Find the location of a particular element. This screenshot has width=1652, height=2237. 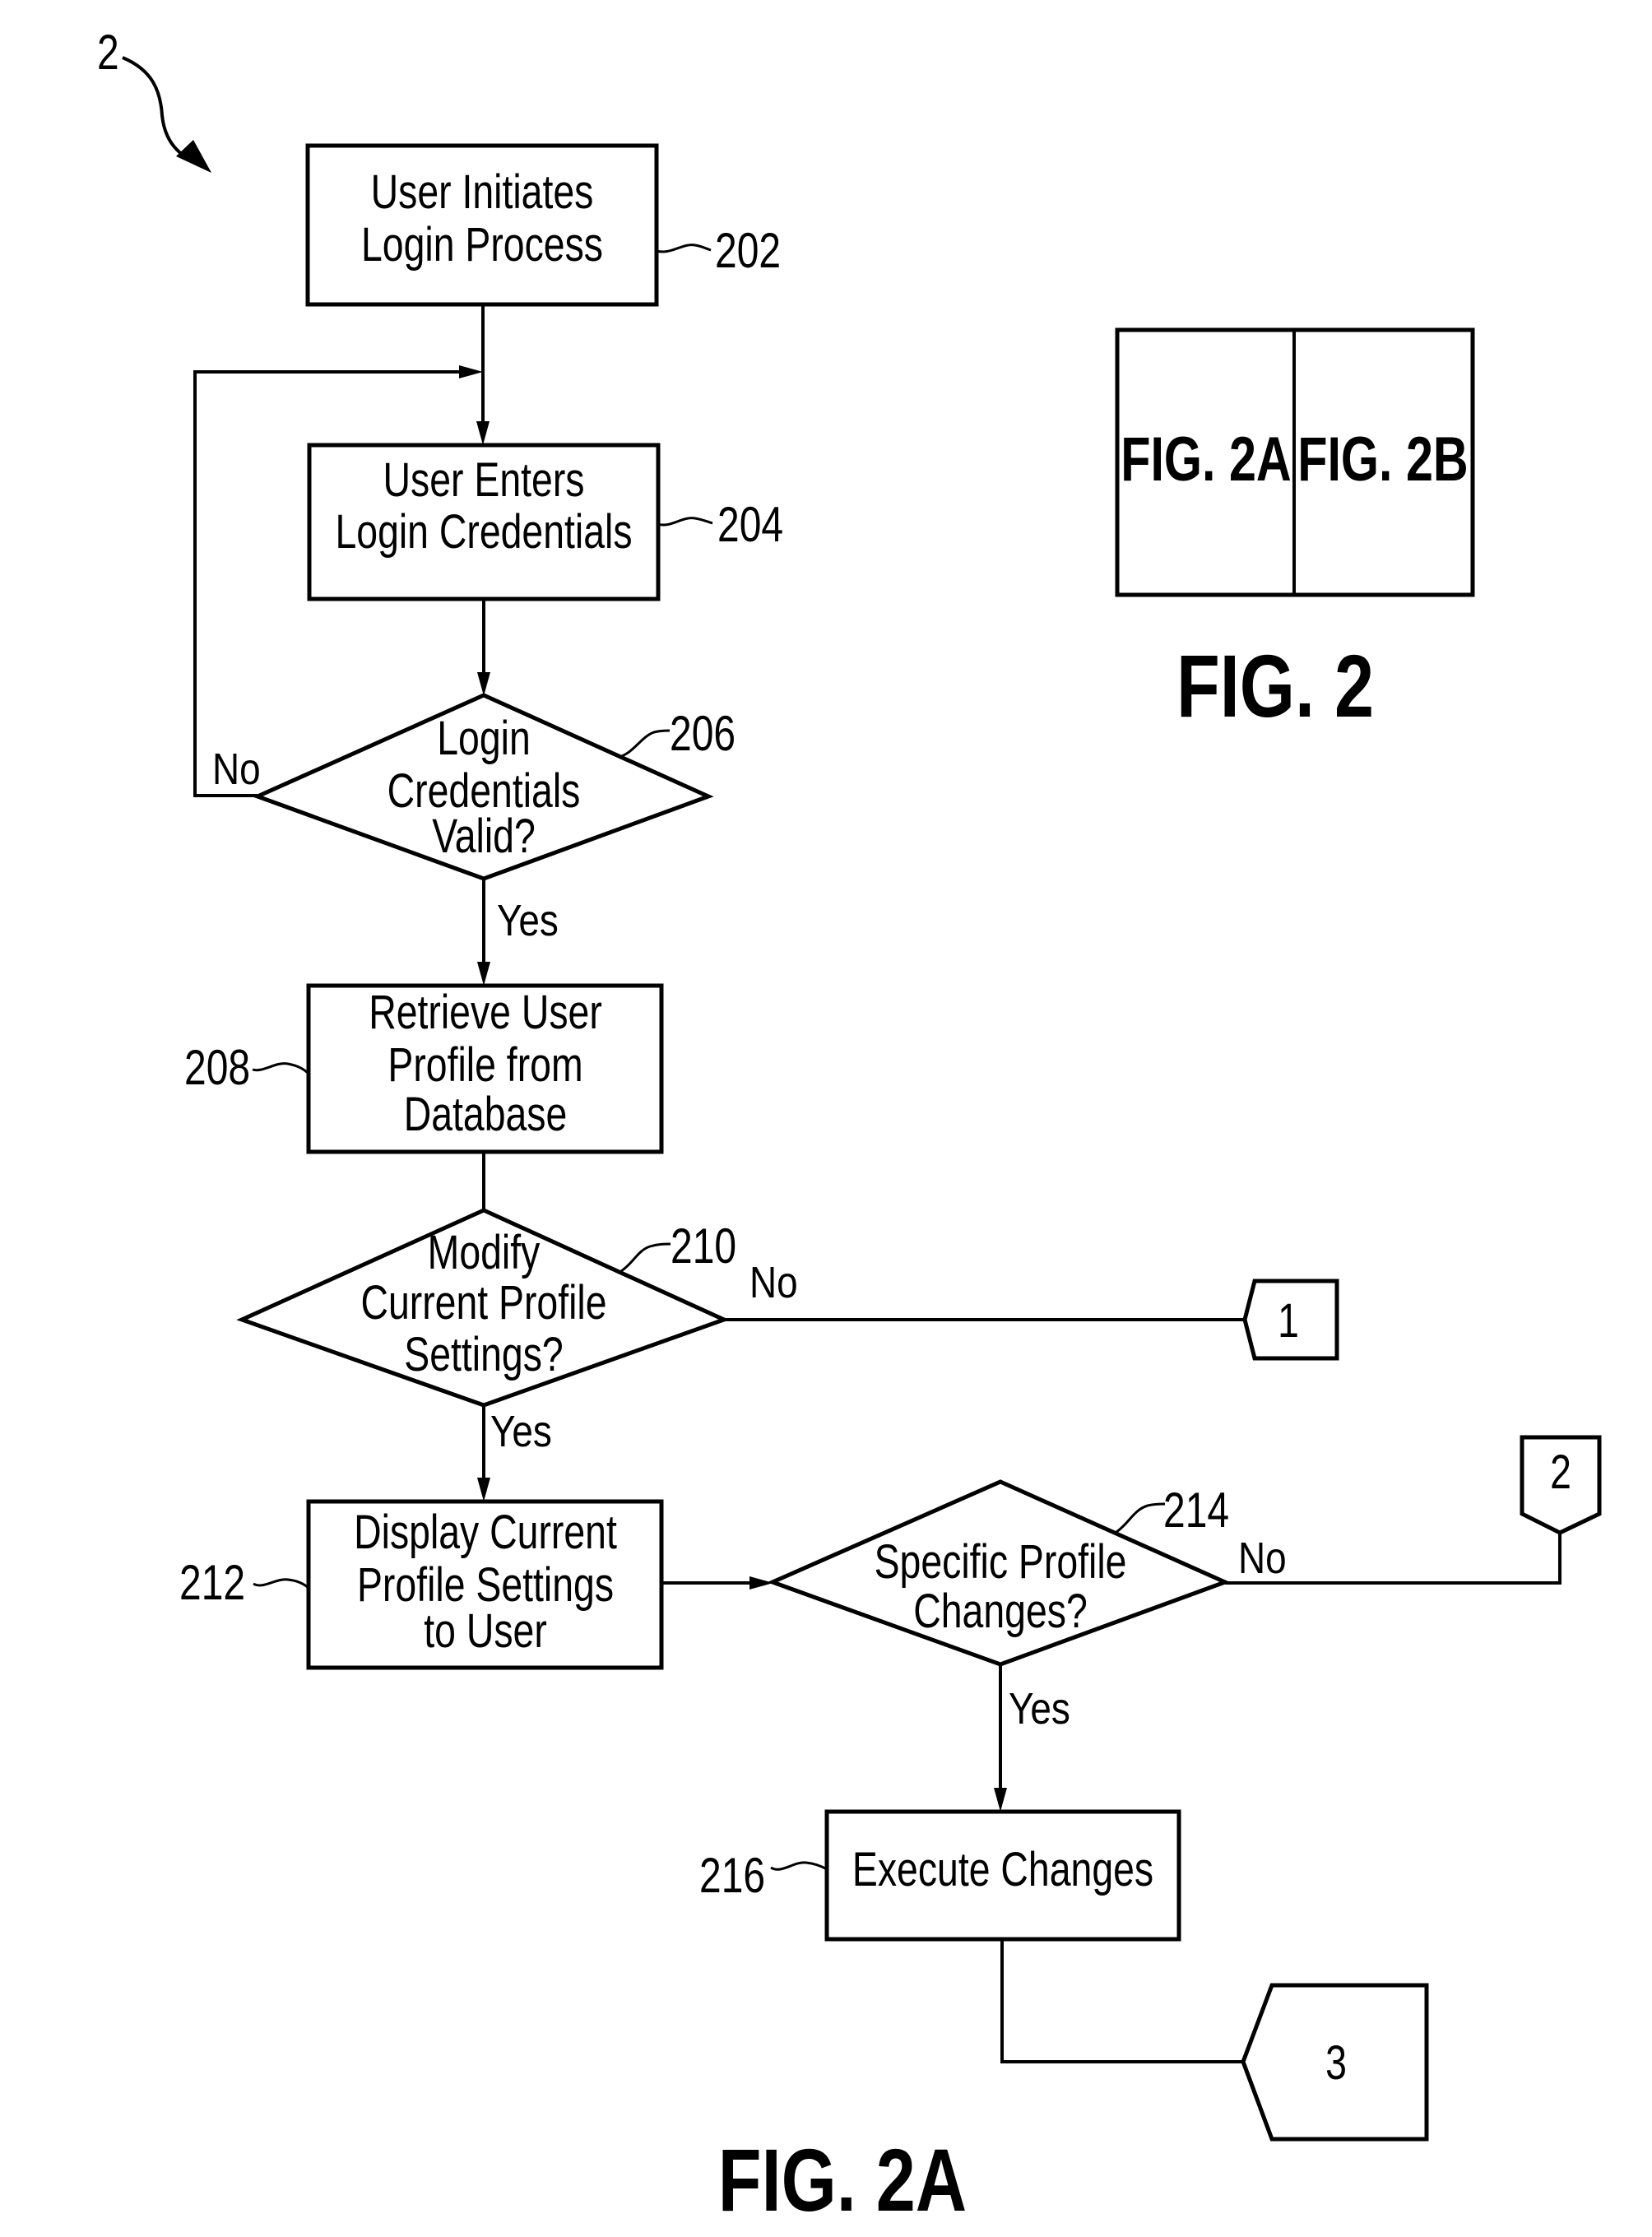

step-202-text: User Initiates Login Process is located at coordinates (482, 218).